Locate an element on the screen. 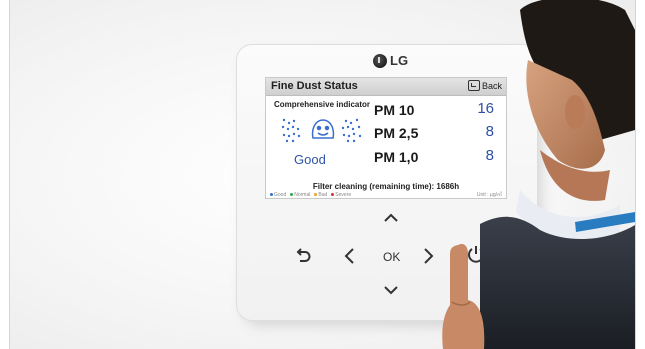  left-arrow-icon is located at coordinates (349, 256).